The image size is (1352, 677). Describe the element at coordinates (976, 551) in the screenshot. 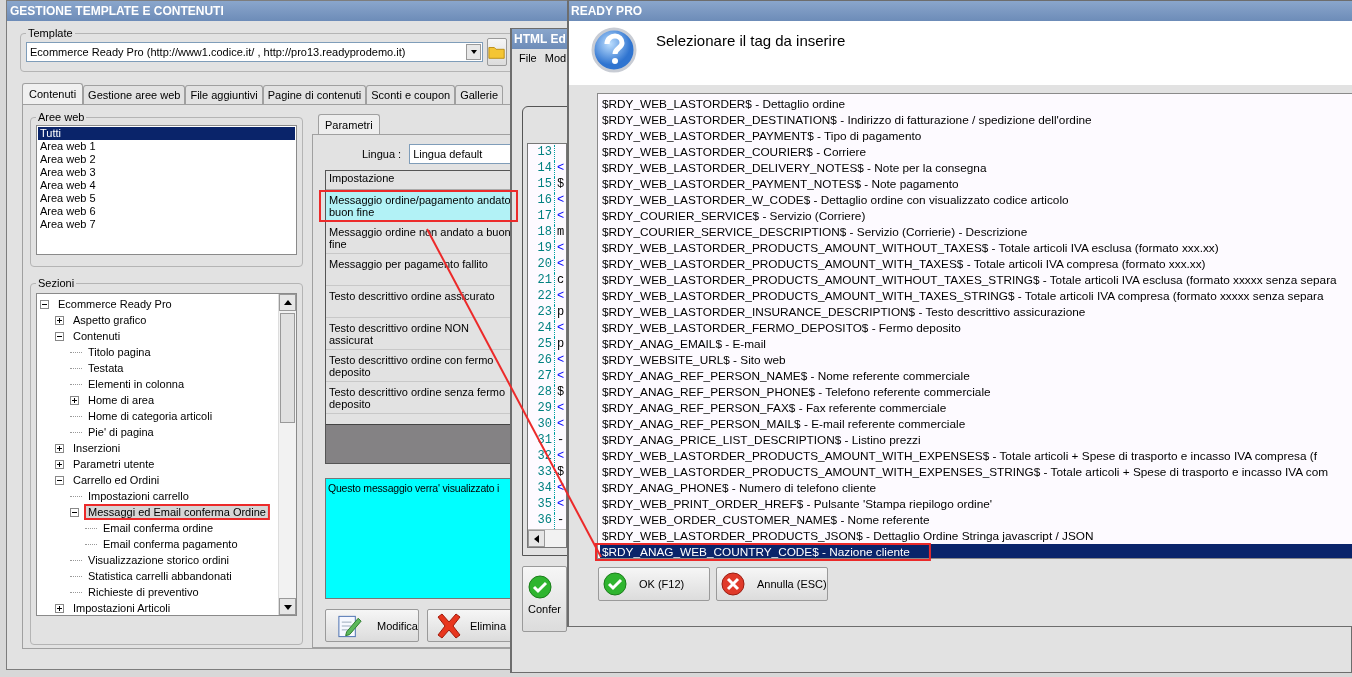

I see `list-item: $RDY_ANAG_WEB_COUNTRY_CODE$ - Nazione cliente` at that location.